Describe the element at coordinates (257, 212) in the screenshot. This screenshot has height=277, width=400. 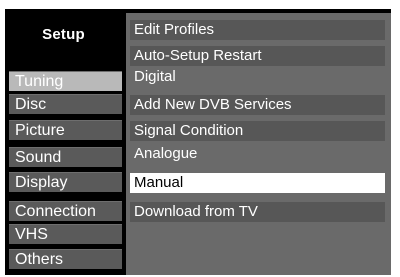
I see `option-download-from-tv: Download from TV` at that location.